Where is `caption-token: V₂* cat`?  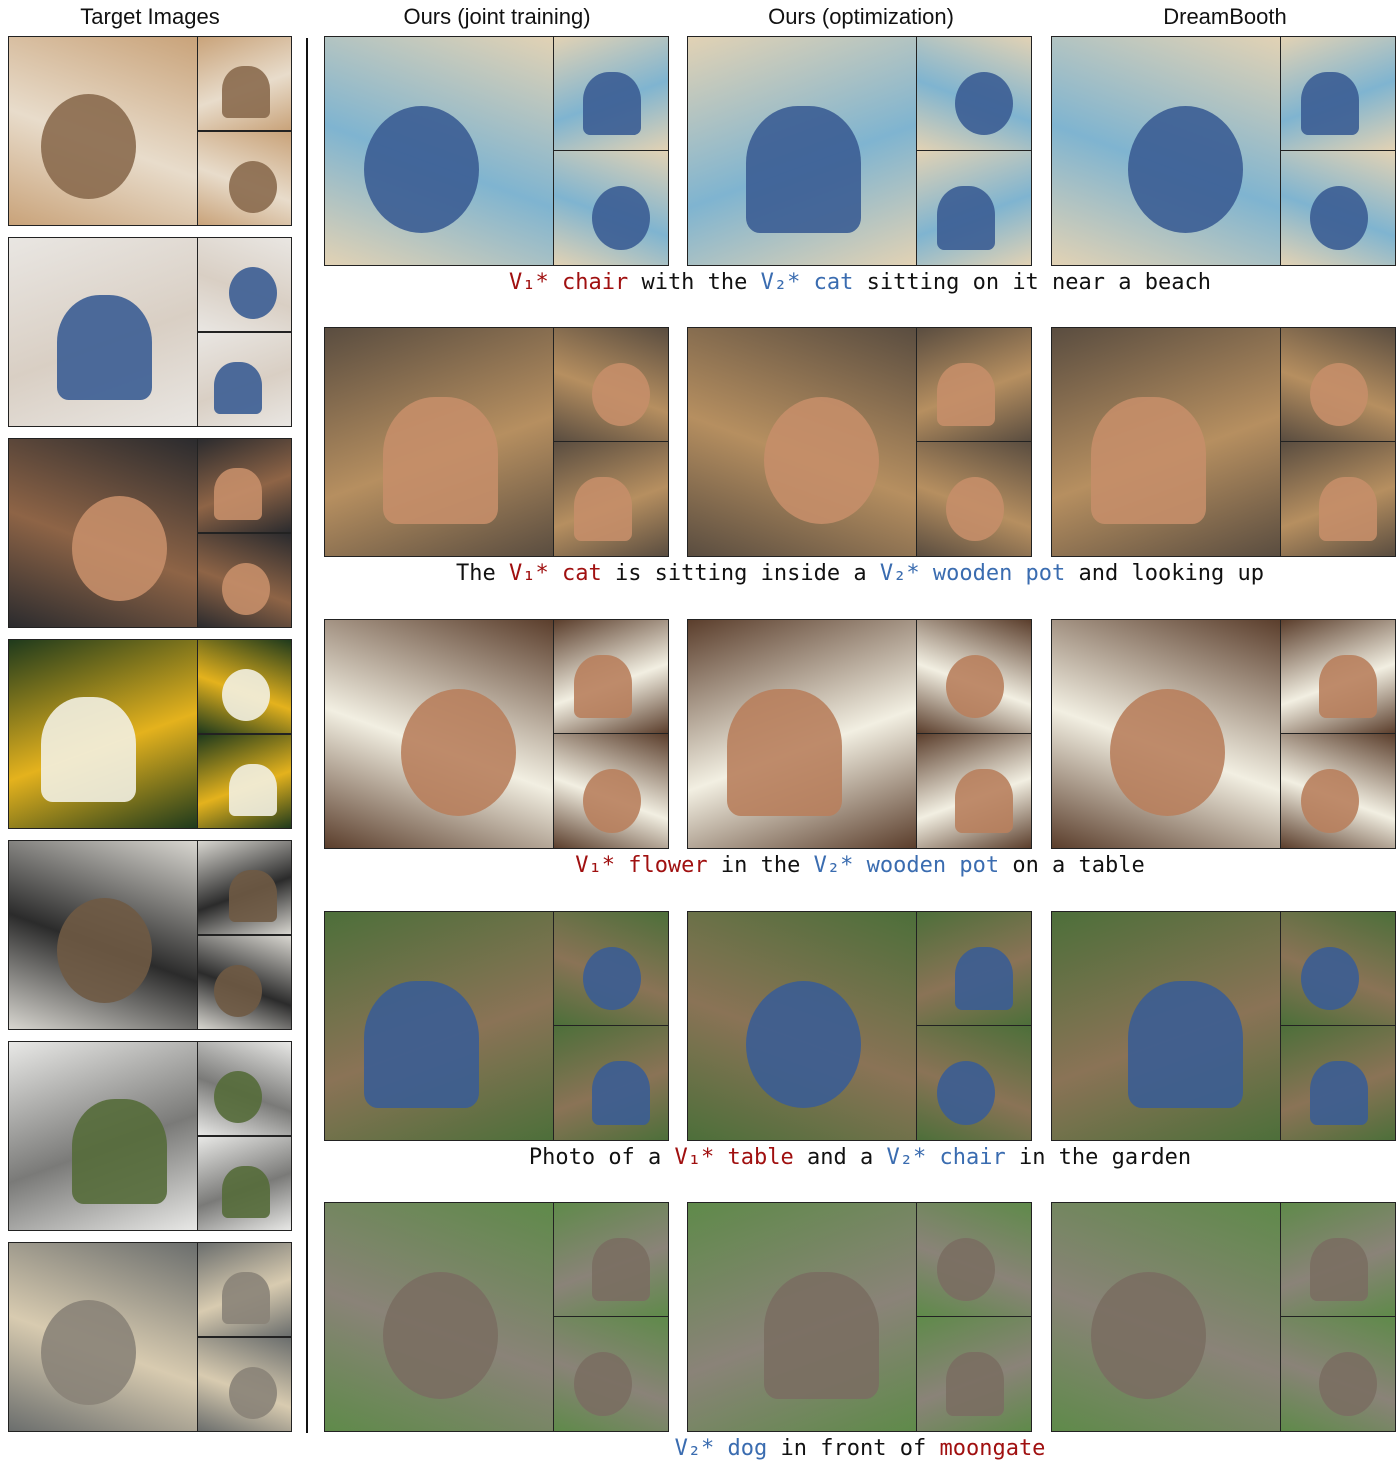 caption-token: V₂* cat is located at coordinates (807, 282).